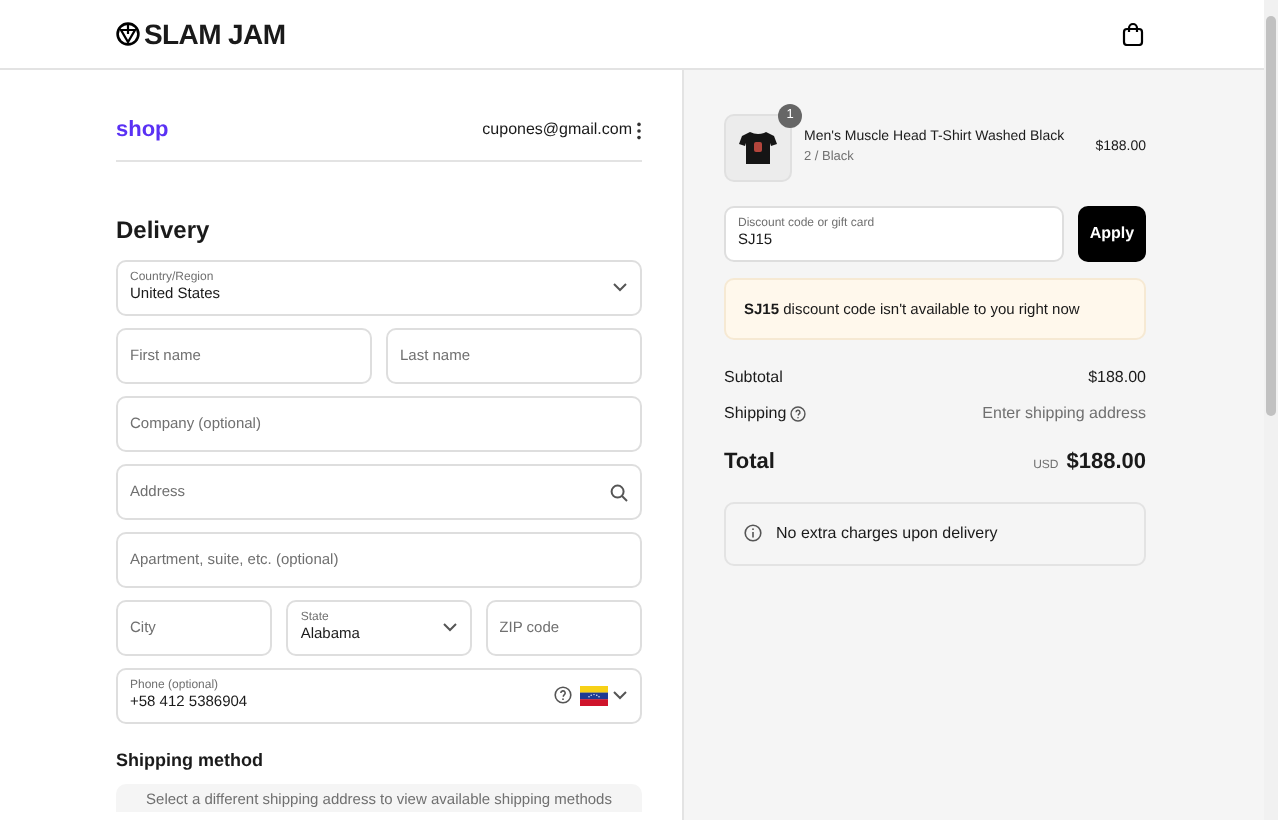 The width and height of the screenshot is (1278, 820). Describe the element at coordinates (639, 130) in the screenshot. I see `more-icon` at that location.